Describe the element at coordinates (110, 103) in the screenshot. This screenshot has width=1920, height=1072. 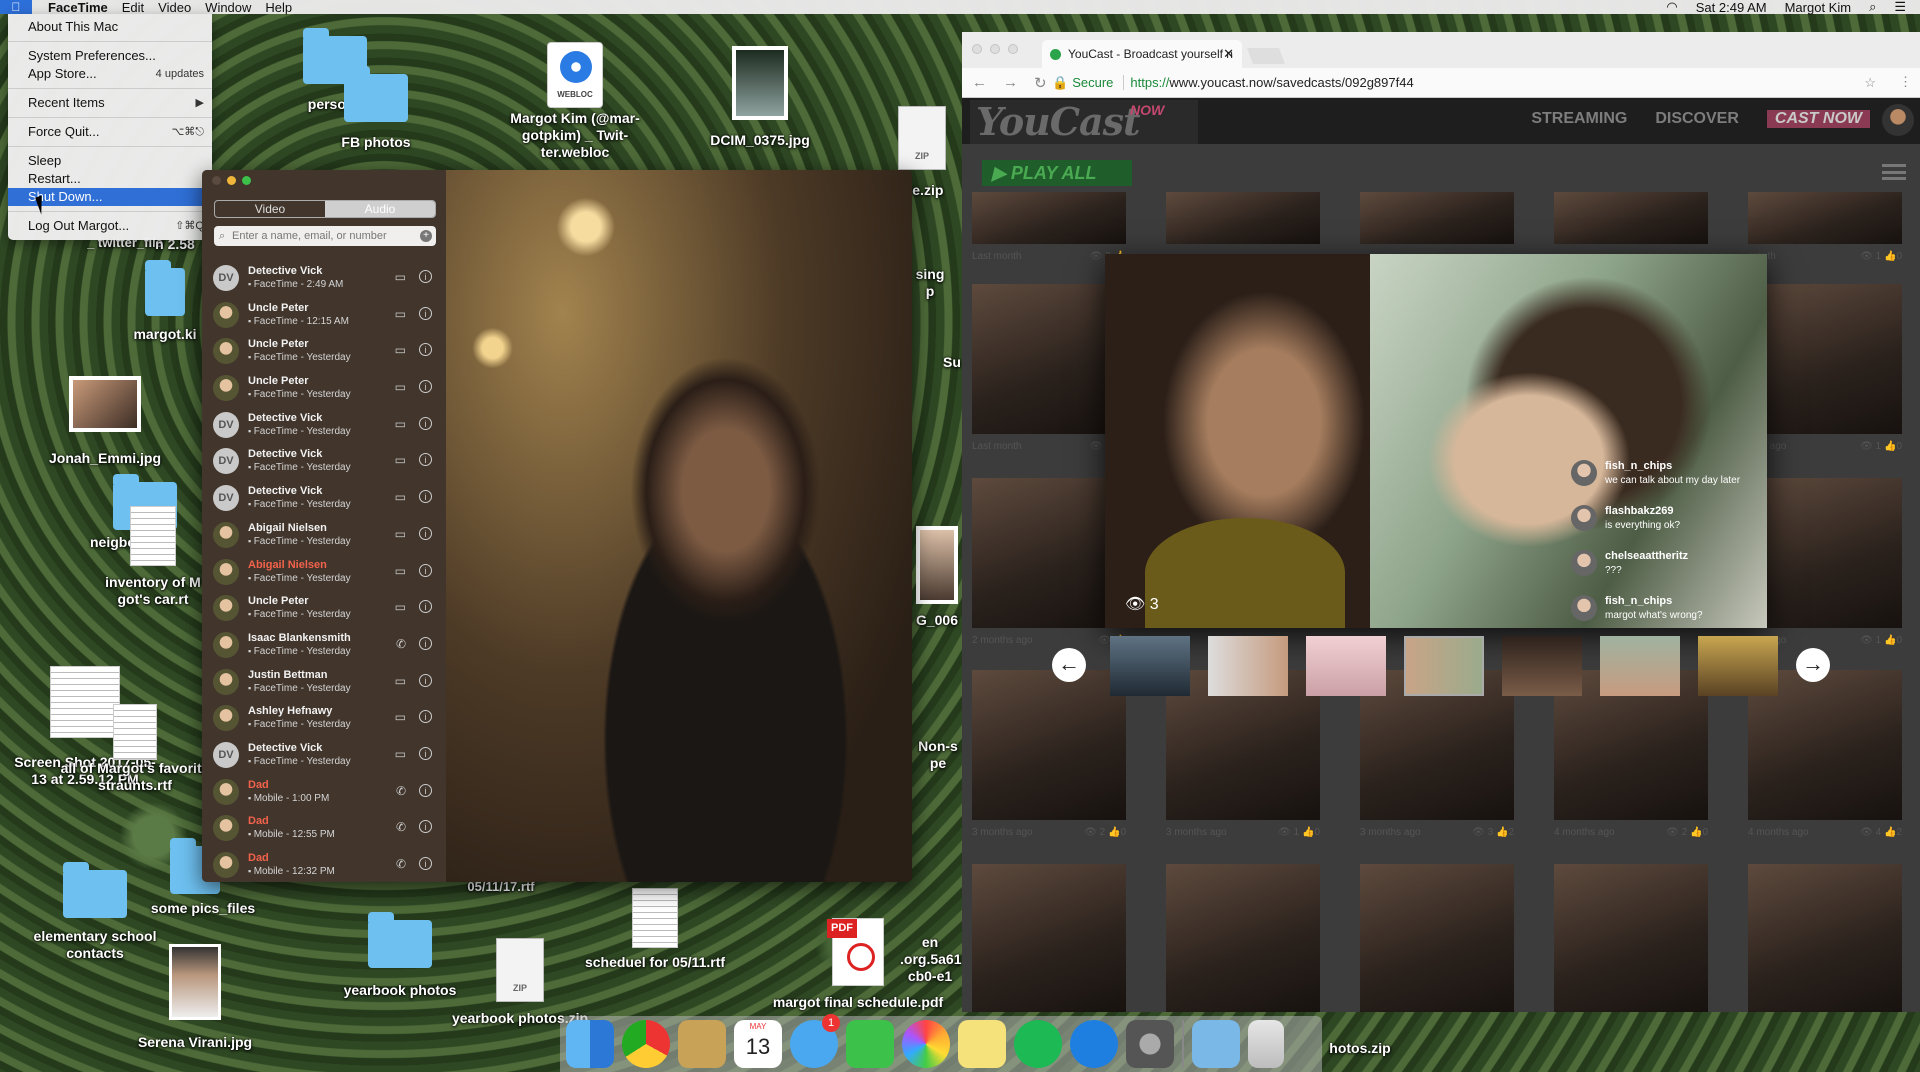
I see `menu-item-recent-items: Recent Items ▶` at that location.